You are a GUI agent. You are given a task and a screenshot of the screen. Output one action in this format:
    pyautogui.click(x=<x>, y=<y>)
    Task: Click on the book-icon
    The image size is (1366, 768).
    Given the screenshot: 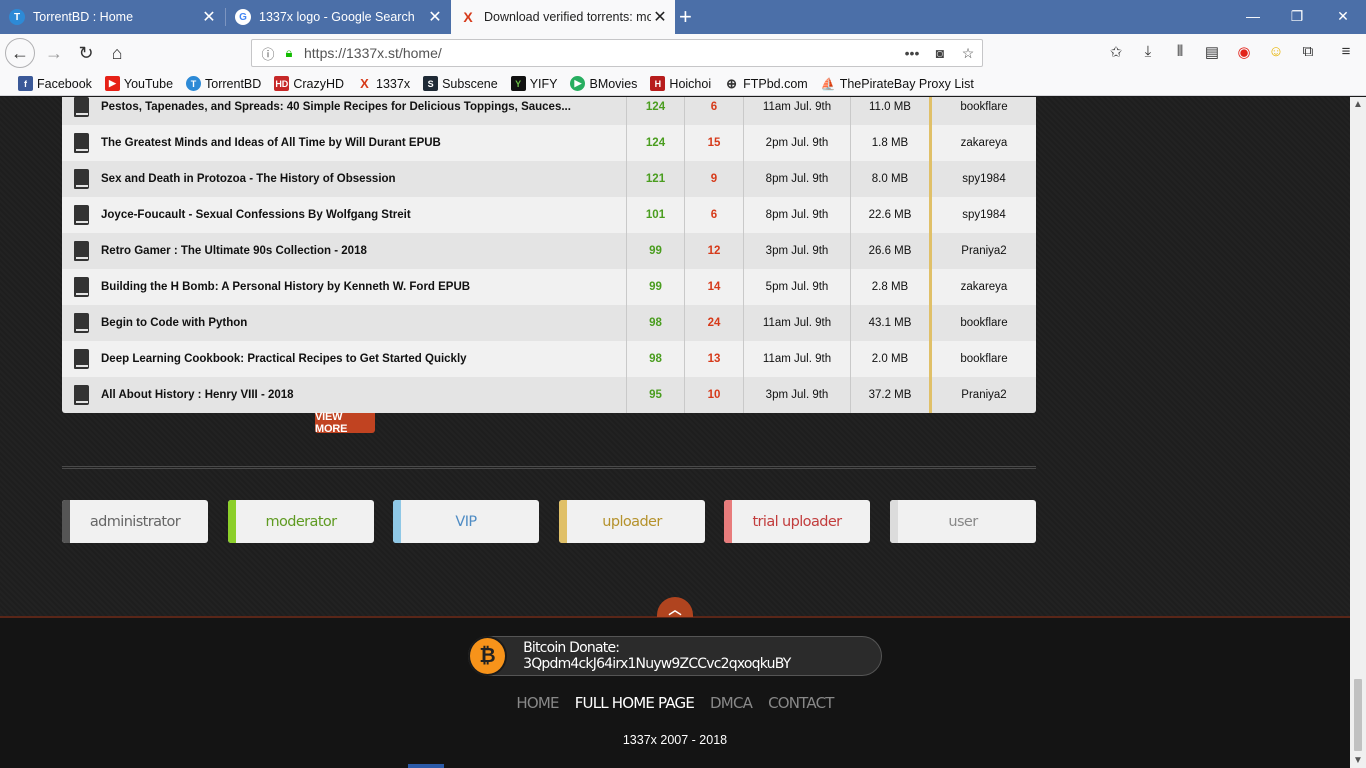 What is the action you would take?
    pyautogui.click(x=81, y=143)
    